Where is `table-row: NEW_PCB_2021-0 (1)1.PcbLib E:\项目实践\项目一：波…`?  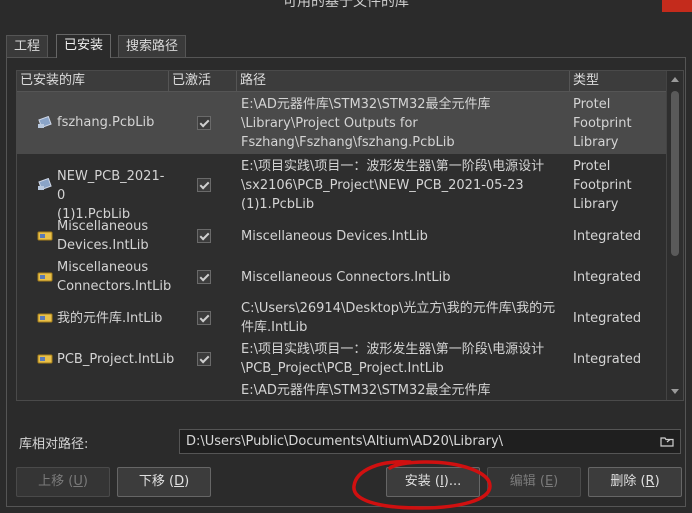
table-row: NEW_PCB_2021-0 (1)1.PcbLib E:\项目实践\项目一：波… is located at coordinates (342, 188).